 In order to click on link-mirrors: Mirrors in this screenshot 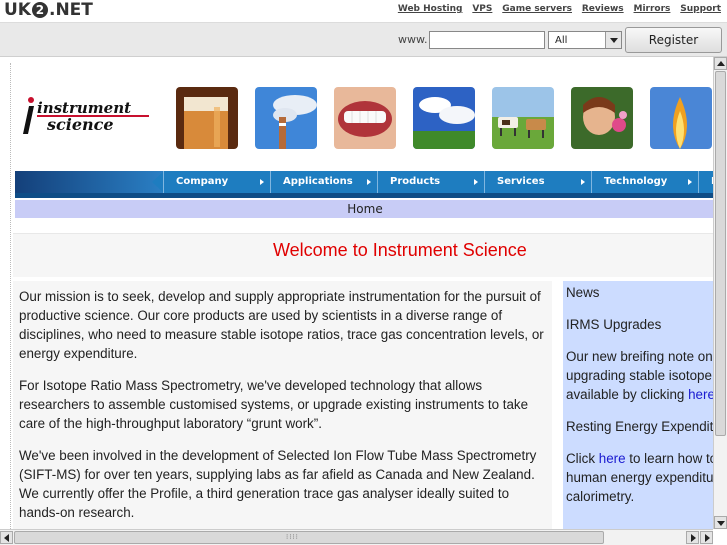, I will do `click(652, 9)`.